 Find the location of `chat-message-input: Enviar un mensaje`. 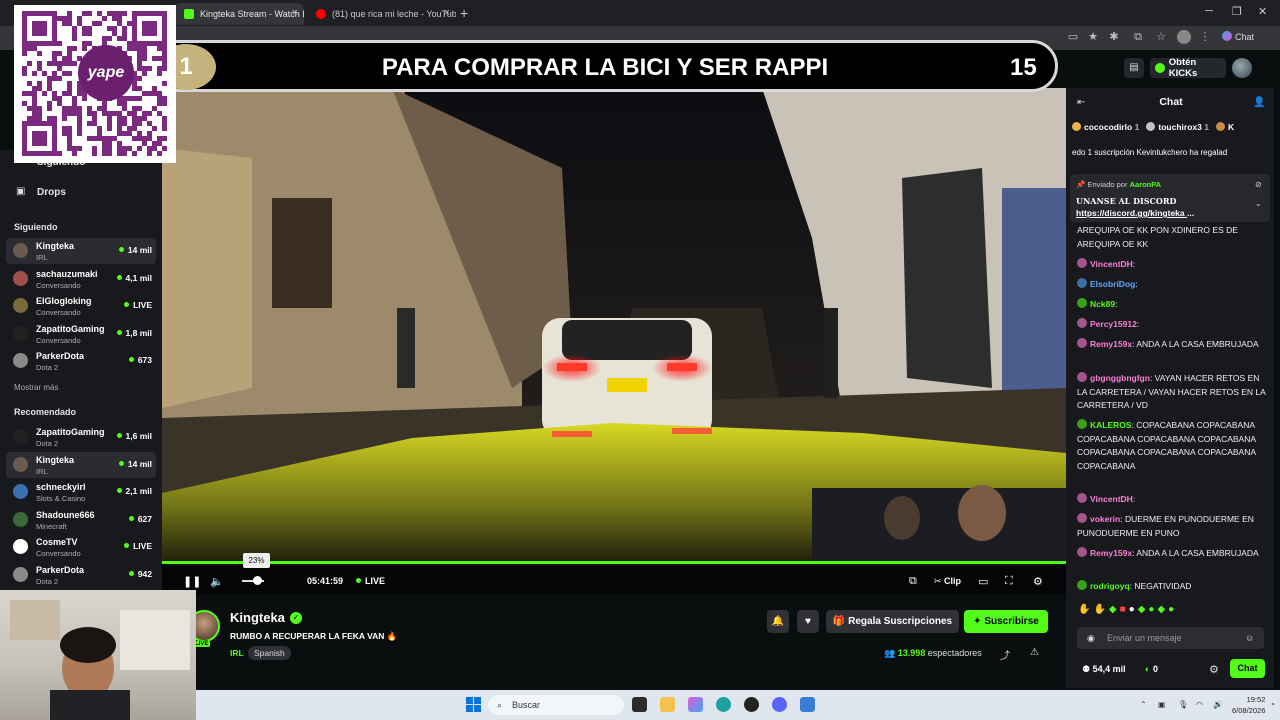

chat-message-input: Enviar un mensaje is located at coordinates (1170, 638).